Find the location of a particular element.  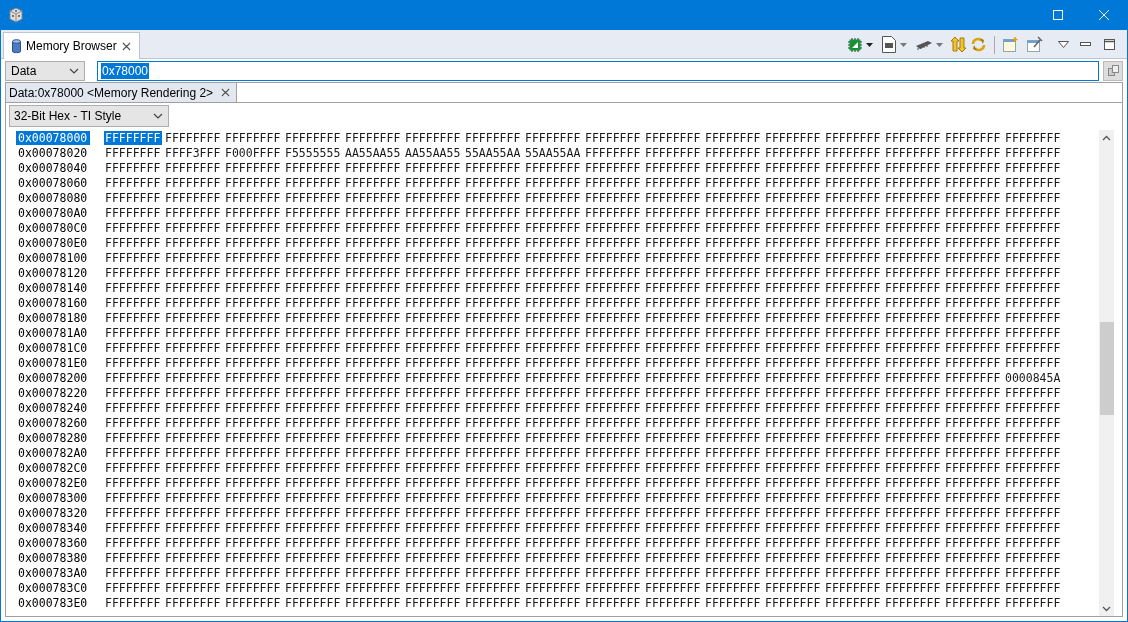

pin-window-icon is located at coordinates (1034, 44).